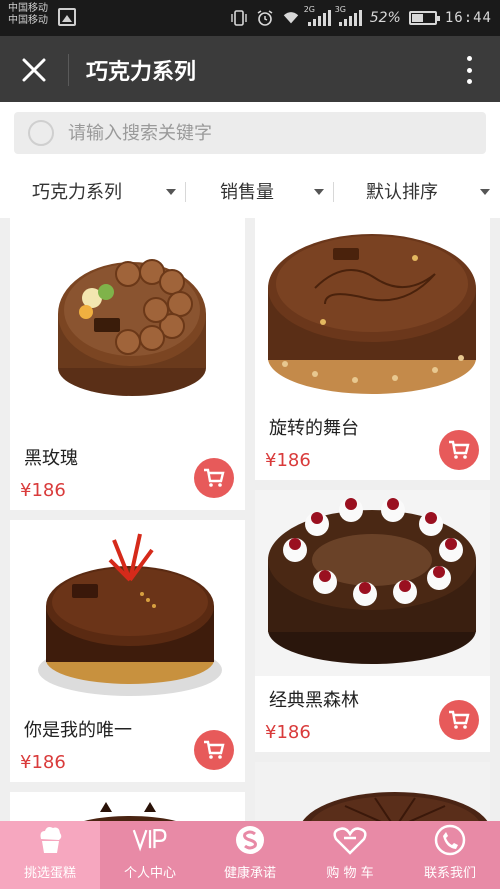  Describe the element at coordinates (68, 70) in the screenshot. I see `app-bar-divider` at that location.